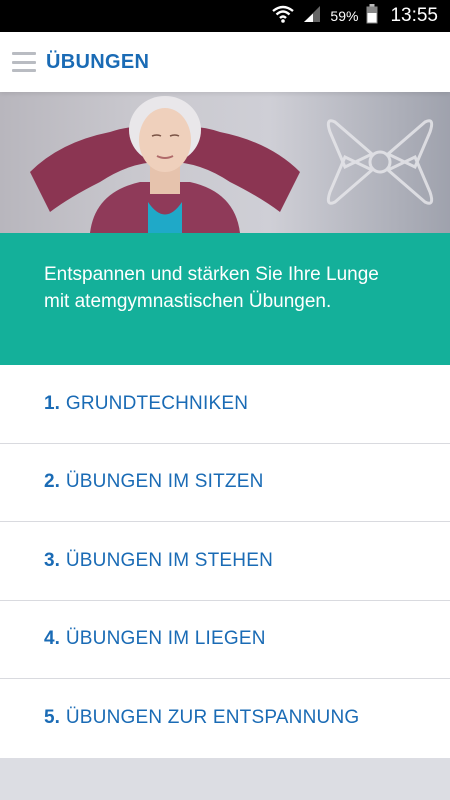 Image resolution: width=450 pixels, height=800 pixels. I want to click on status-bar: 59% 13:55, so click(225, 16).